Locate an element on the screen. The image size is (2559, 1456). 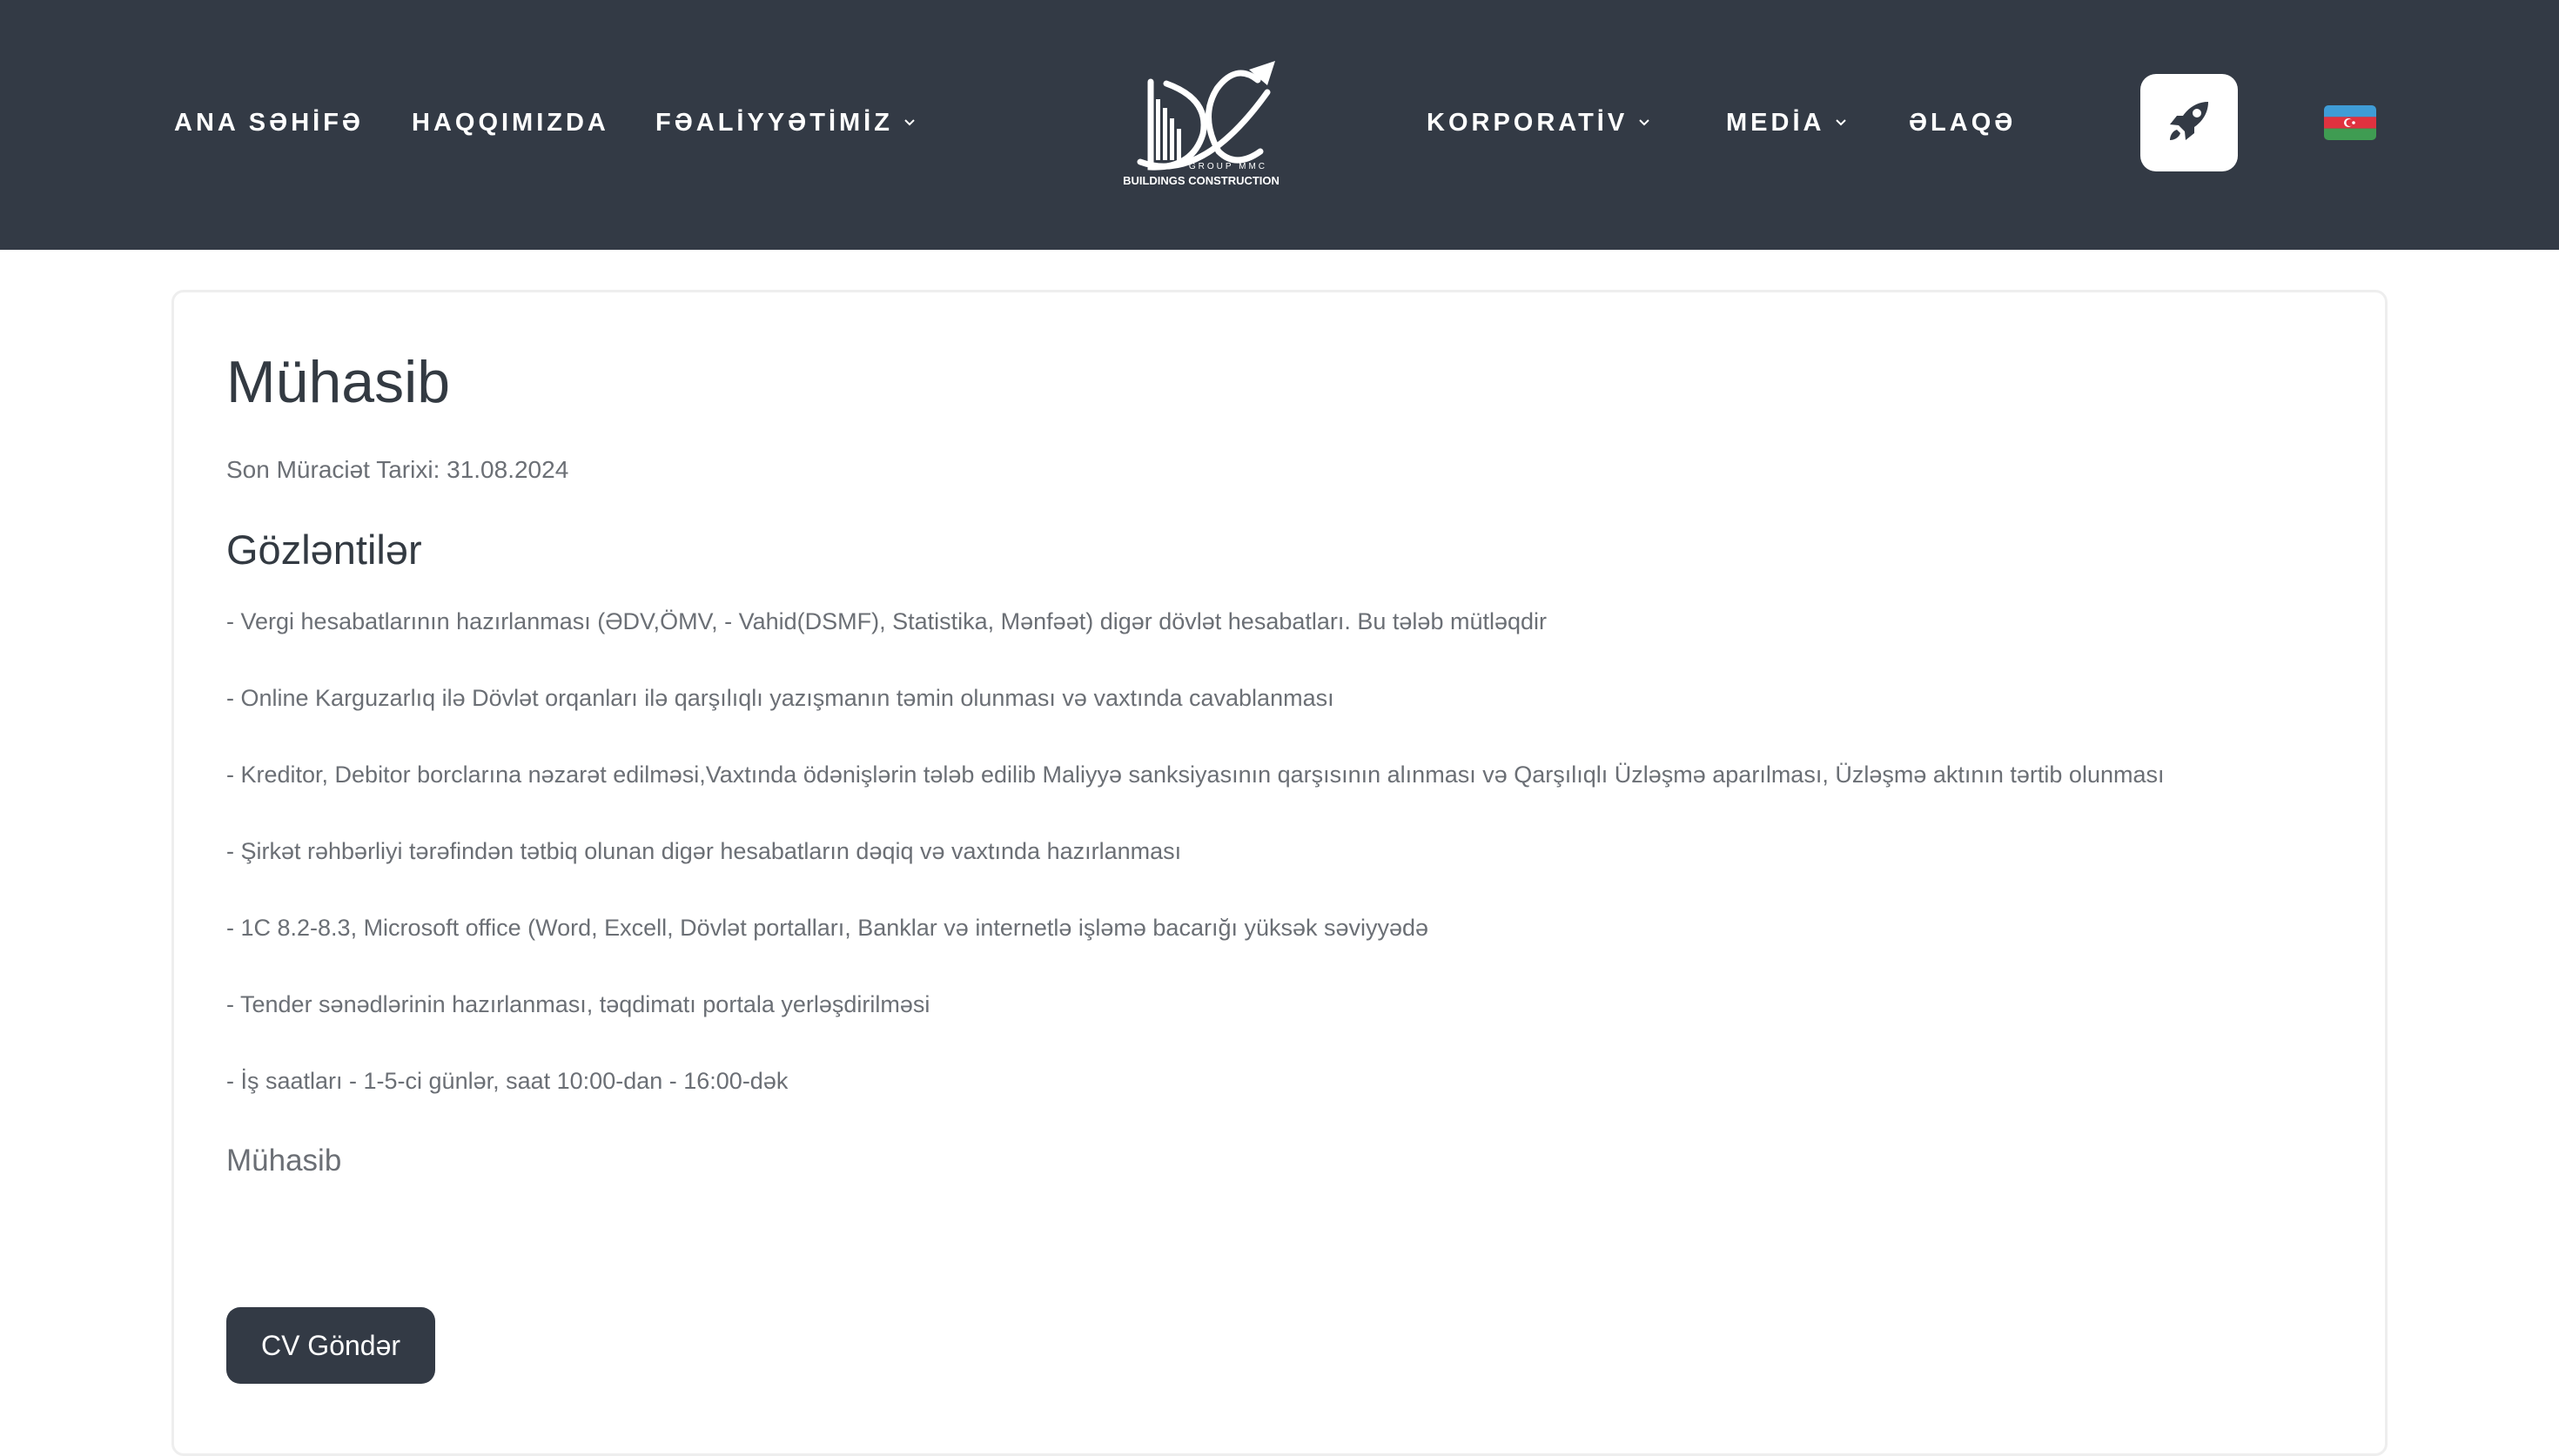
nav-media-label: MEDİA is located at coordinates (1776, 122).